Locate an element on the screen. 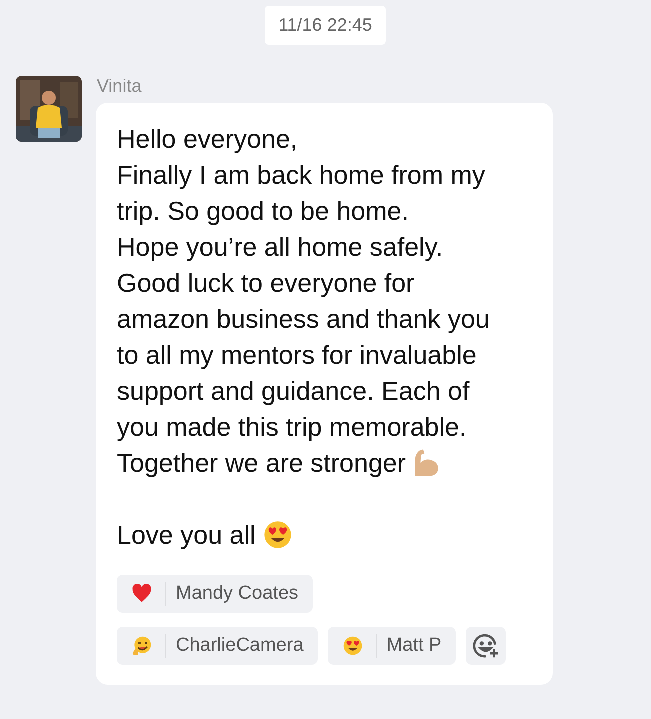 This screenshot has height=719, width=651. reaction-chip: Matt P is located at coordinates (392, 646).